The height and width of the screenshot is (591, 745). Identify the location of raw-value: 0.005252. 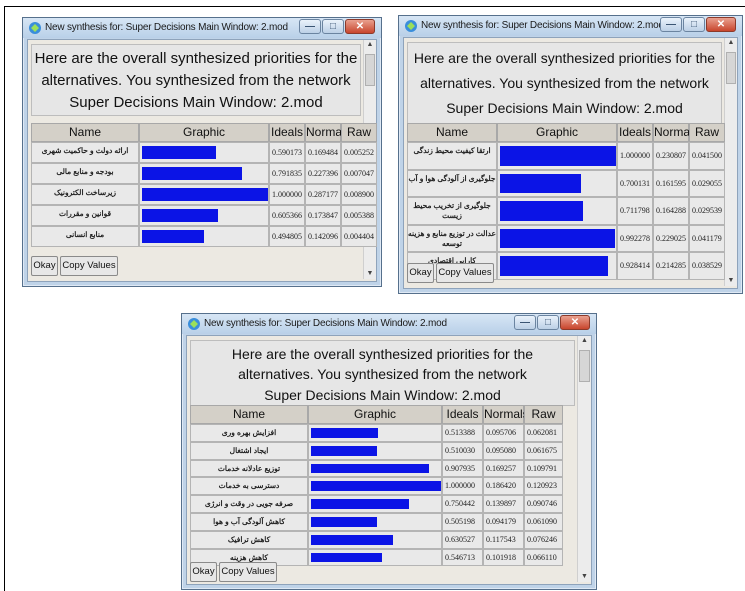
(359, 152).